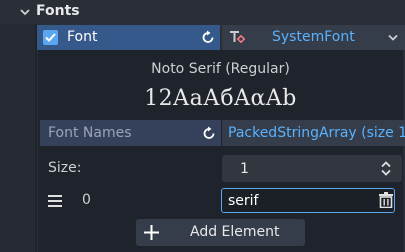  Describe the element at coordinates (90, 133) in the screenshot. I see `font-names-label: Font Names` at that location.